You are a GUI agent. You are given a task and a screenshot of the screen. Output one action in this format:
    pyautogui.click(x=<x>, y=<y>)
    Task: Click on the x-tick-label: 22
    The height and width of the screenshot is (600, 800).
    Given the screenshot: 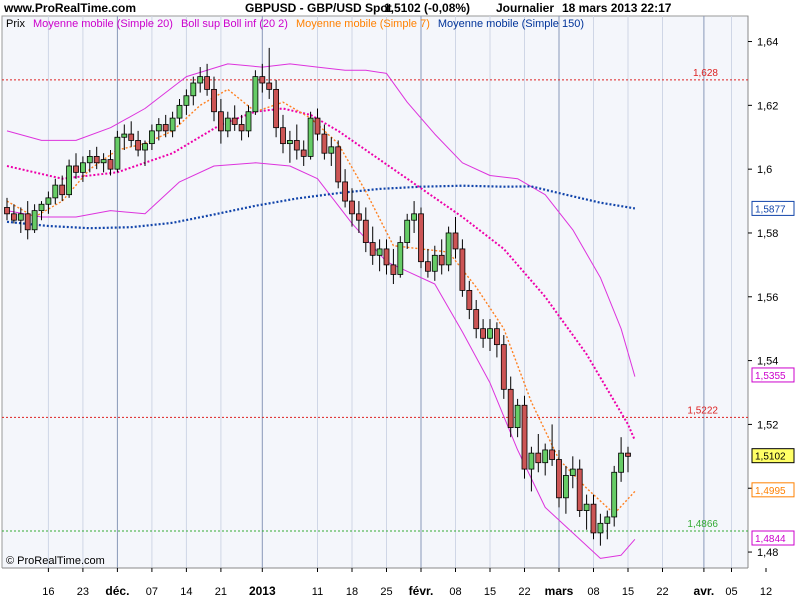 What is the action you would take?
    pyautogui.click(x=662, y=592)
    